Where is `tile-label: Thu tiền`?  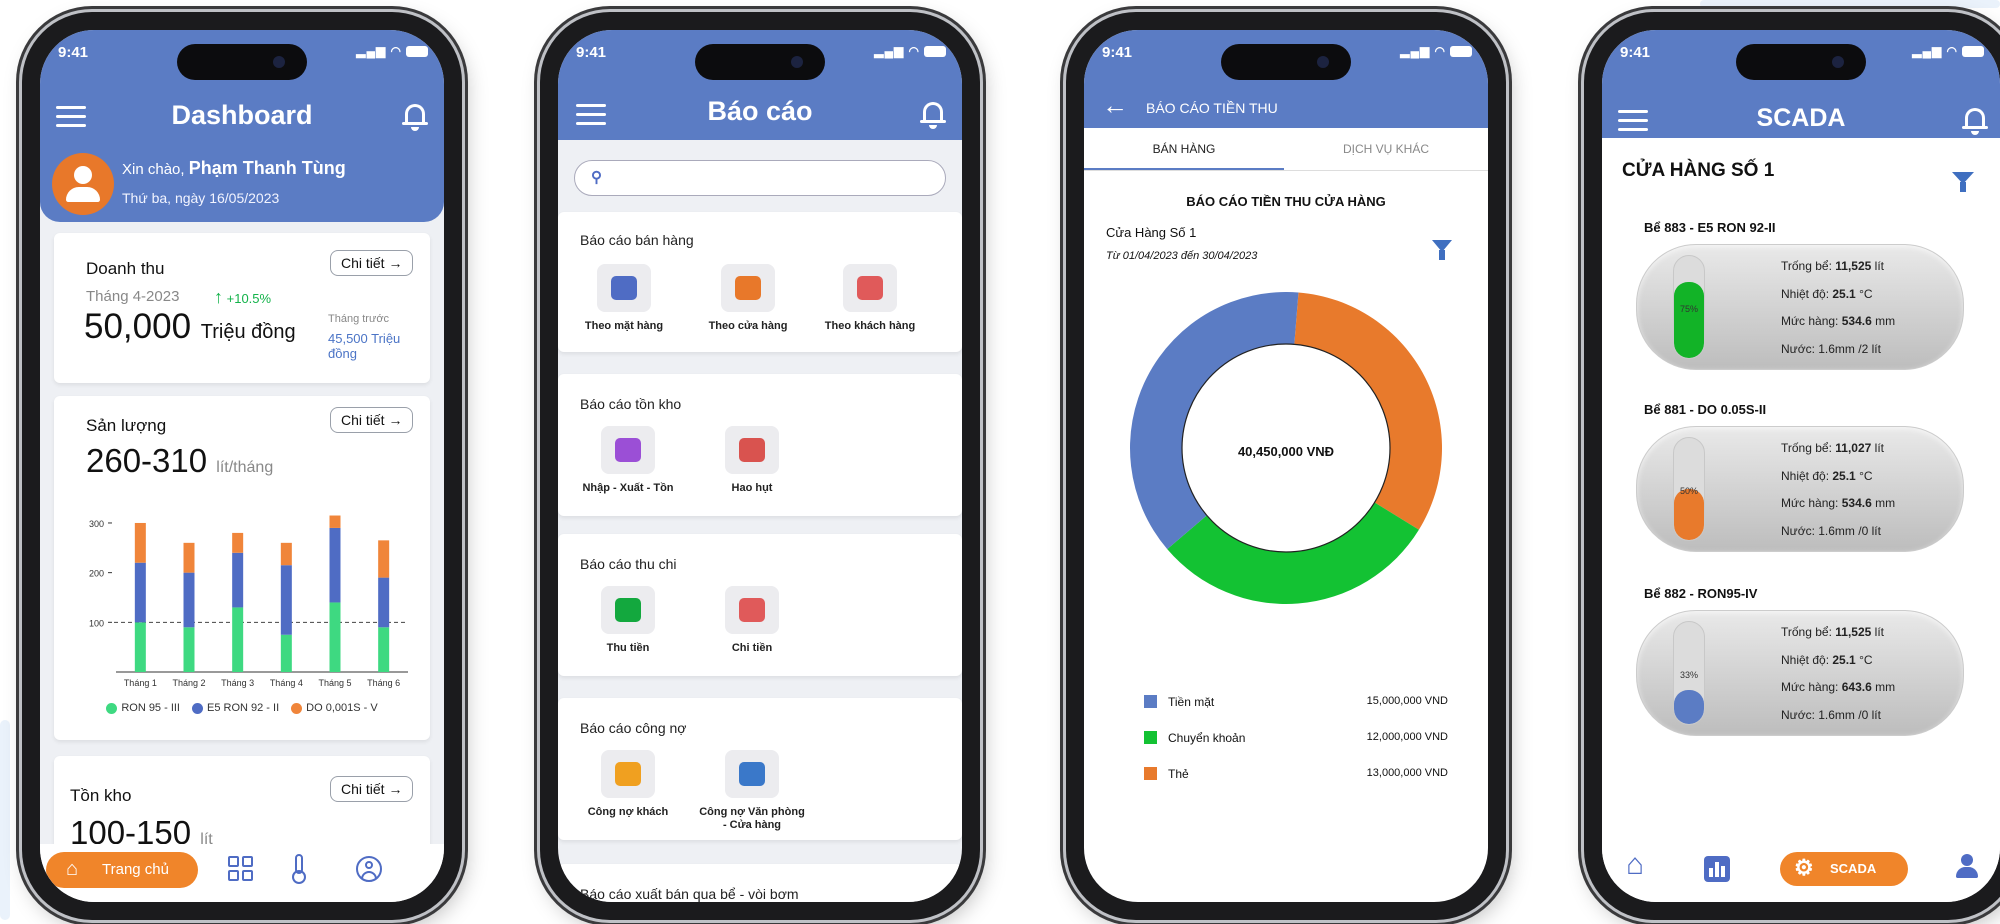
tile-label: Thu tiền is located at coordinates (628, 648).